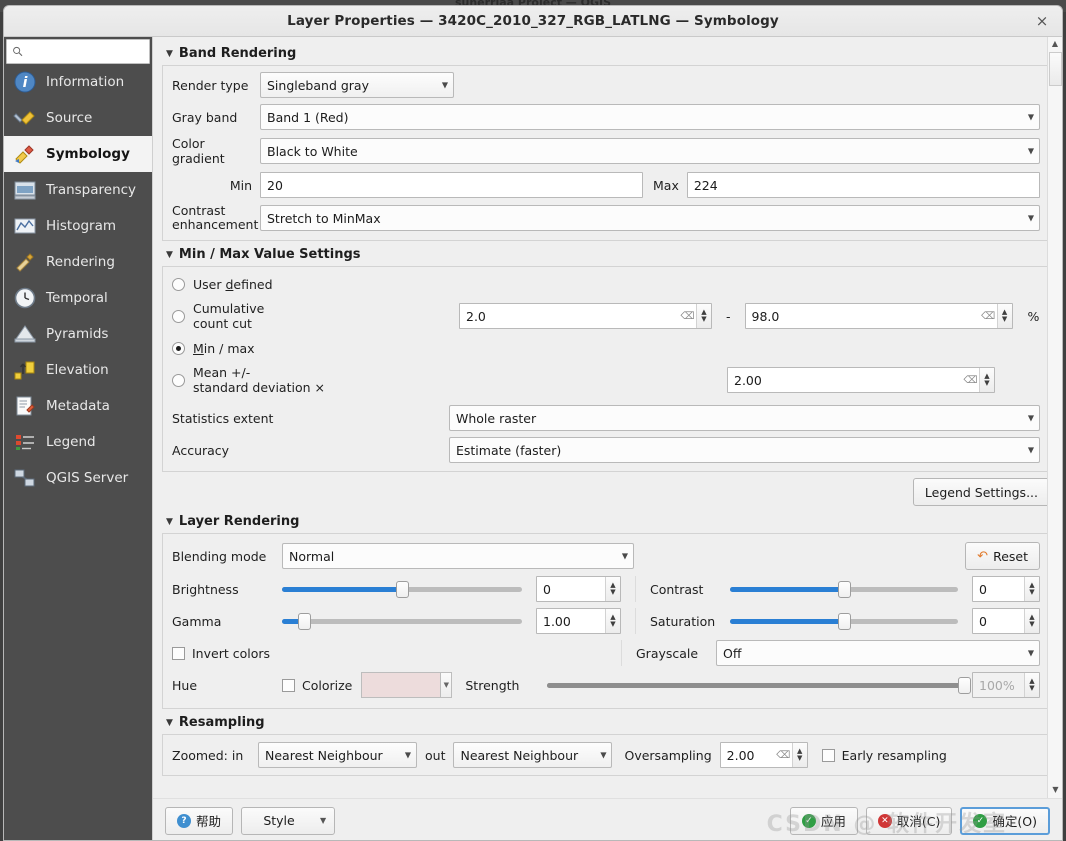  I want to click on sidebar-item-pyramids: Pyramids, so click(78, 334).